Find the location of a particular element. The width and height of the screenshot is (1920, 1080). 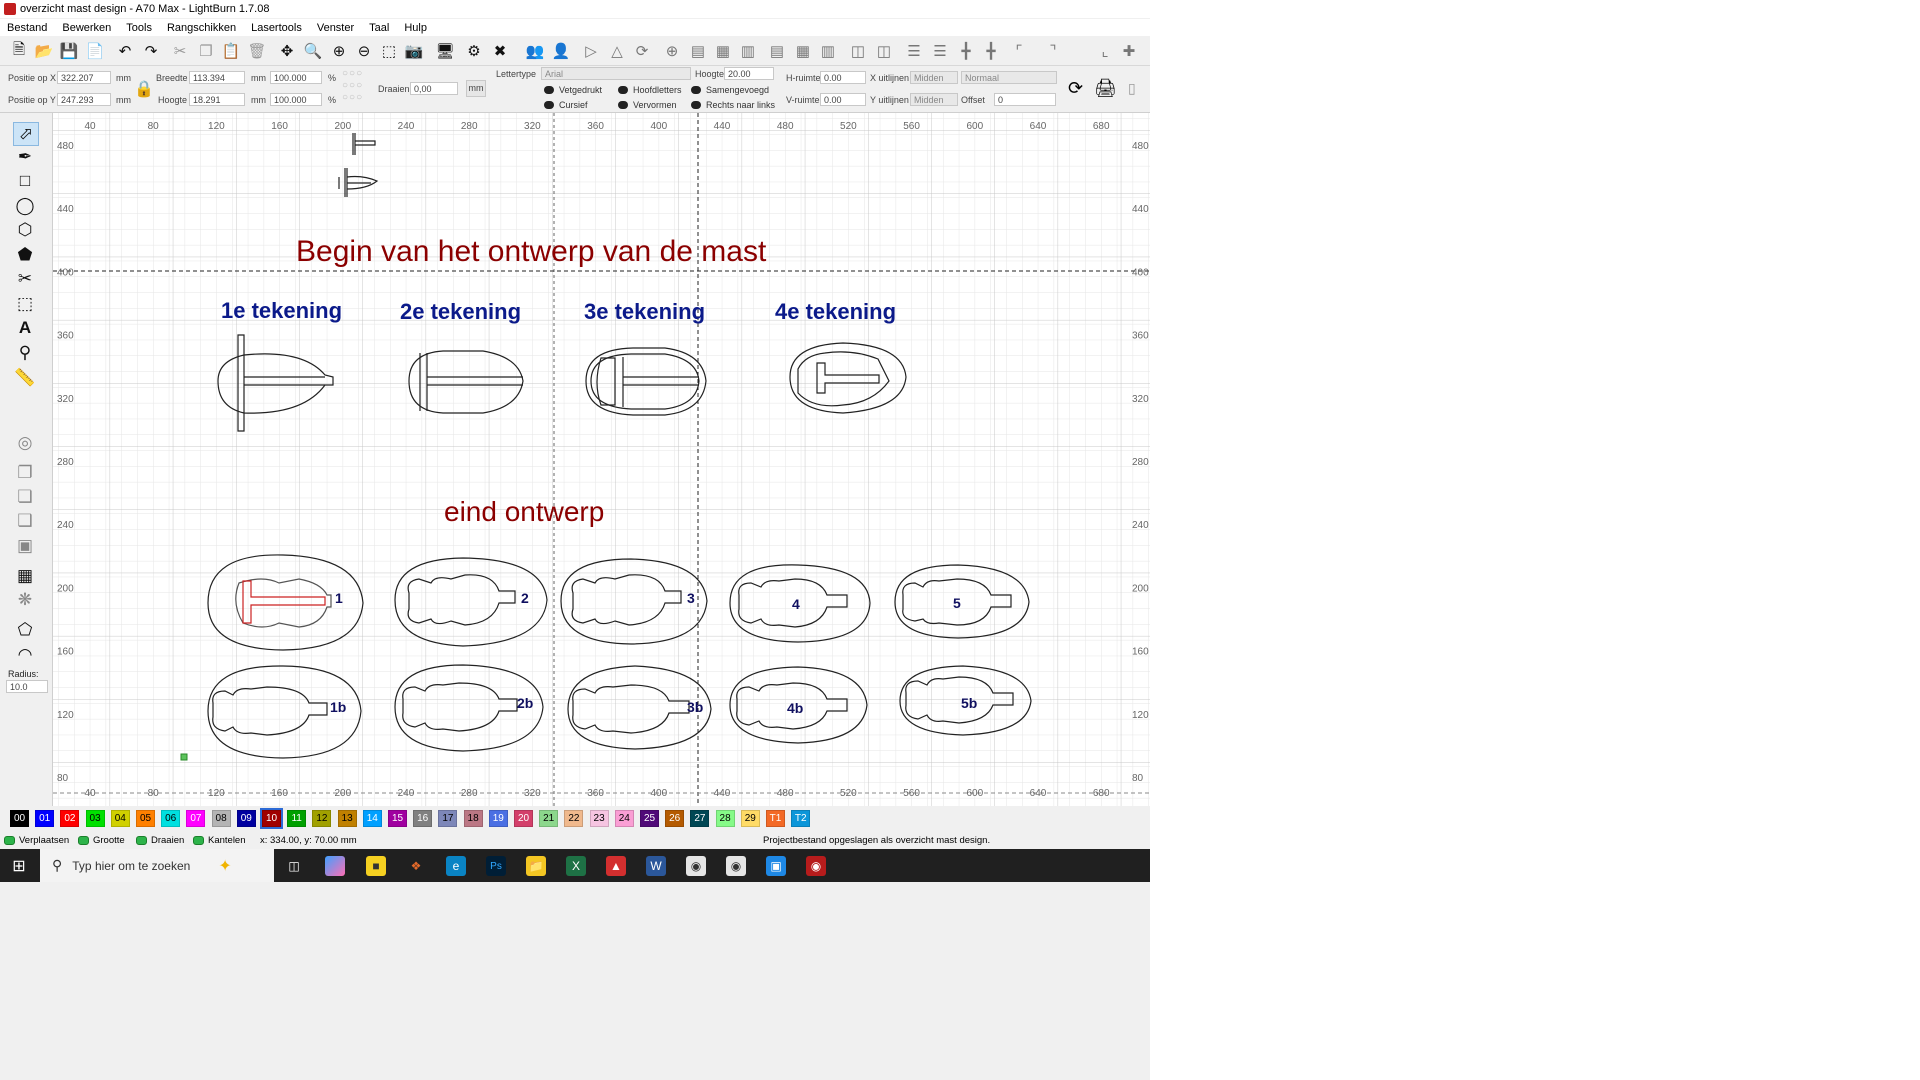

save-icon: 💾 is located at coordinates (69, 51).